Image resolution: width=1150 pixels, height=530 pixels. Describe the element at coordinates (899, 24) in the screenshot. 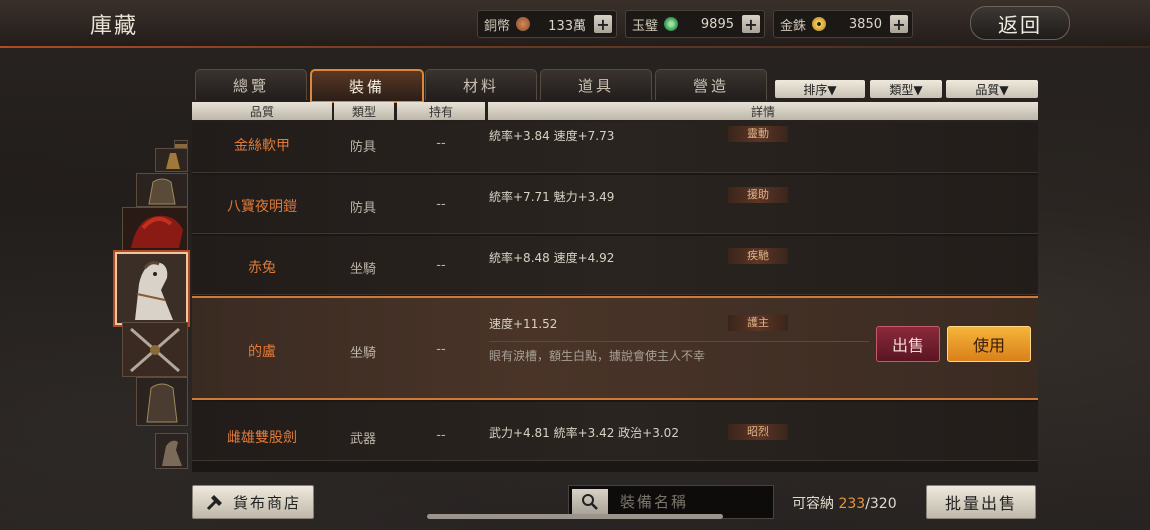

I see `add-gold-button: +` at that location.